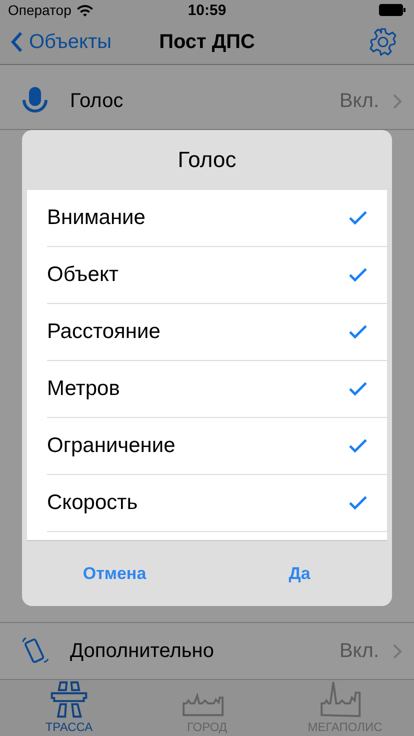 The image size is (414, 736). I want to click on wifi-icon, so click(85, 10).